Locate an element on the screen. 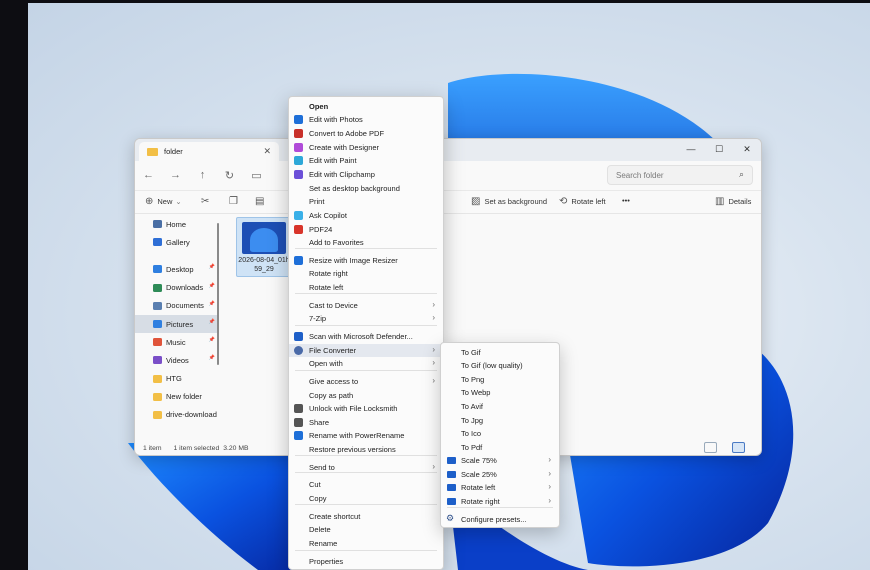 The image size is (870, 570). refresh-icon: ↻ is located at coordinates (229, 175).